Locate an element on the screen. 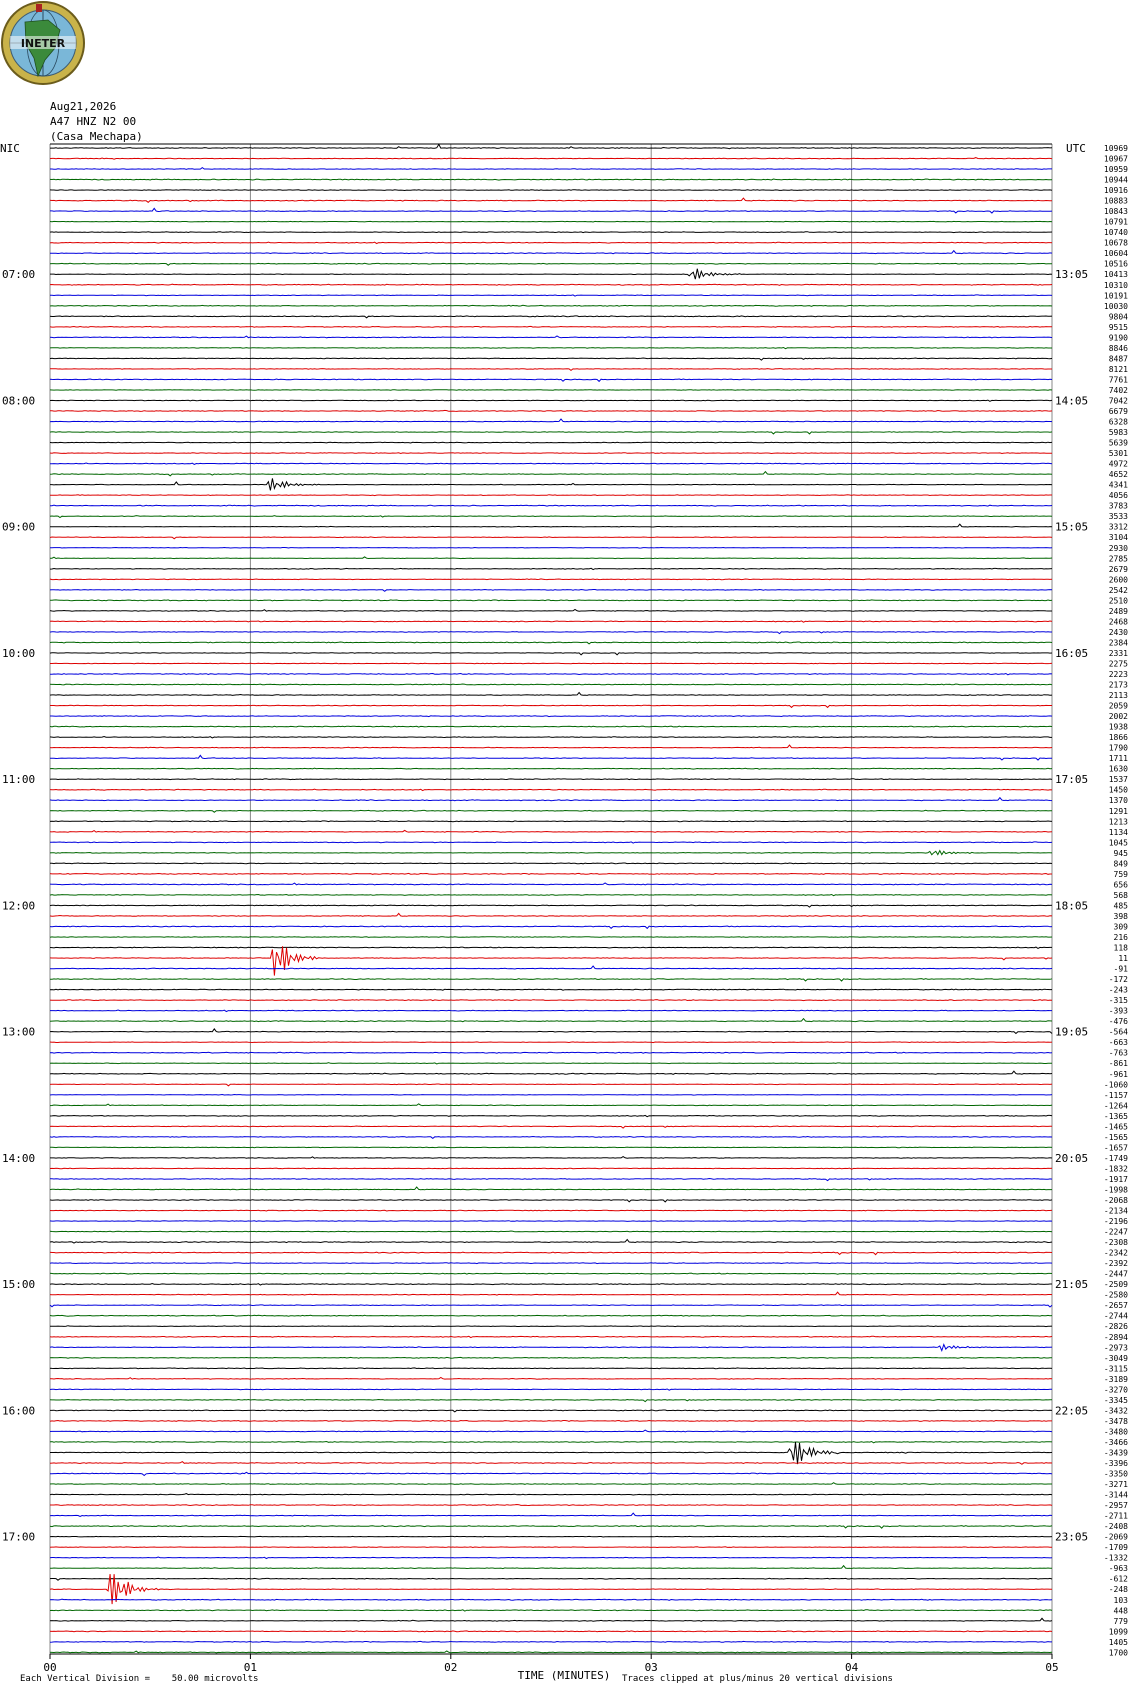 This screenshot has width=1130, height=1689. trace-offset-label: 1866 is located at coordinates (1118, 737).